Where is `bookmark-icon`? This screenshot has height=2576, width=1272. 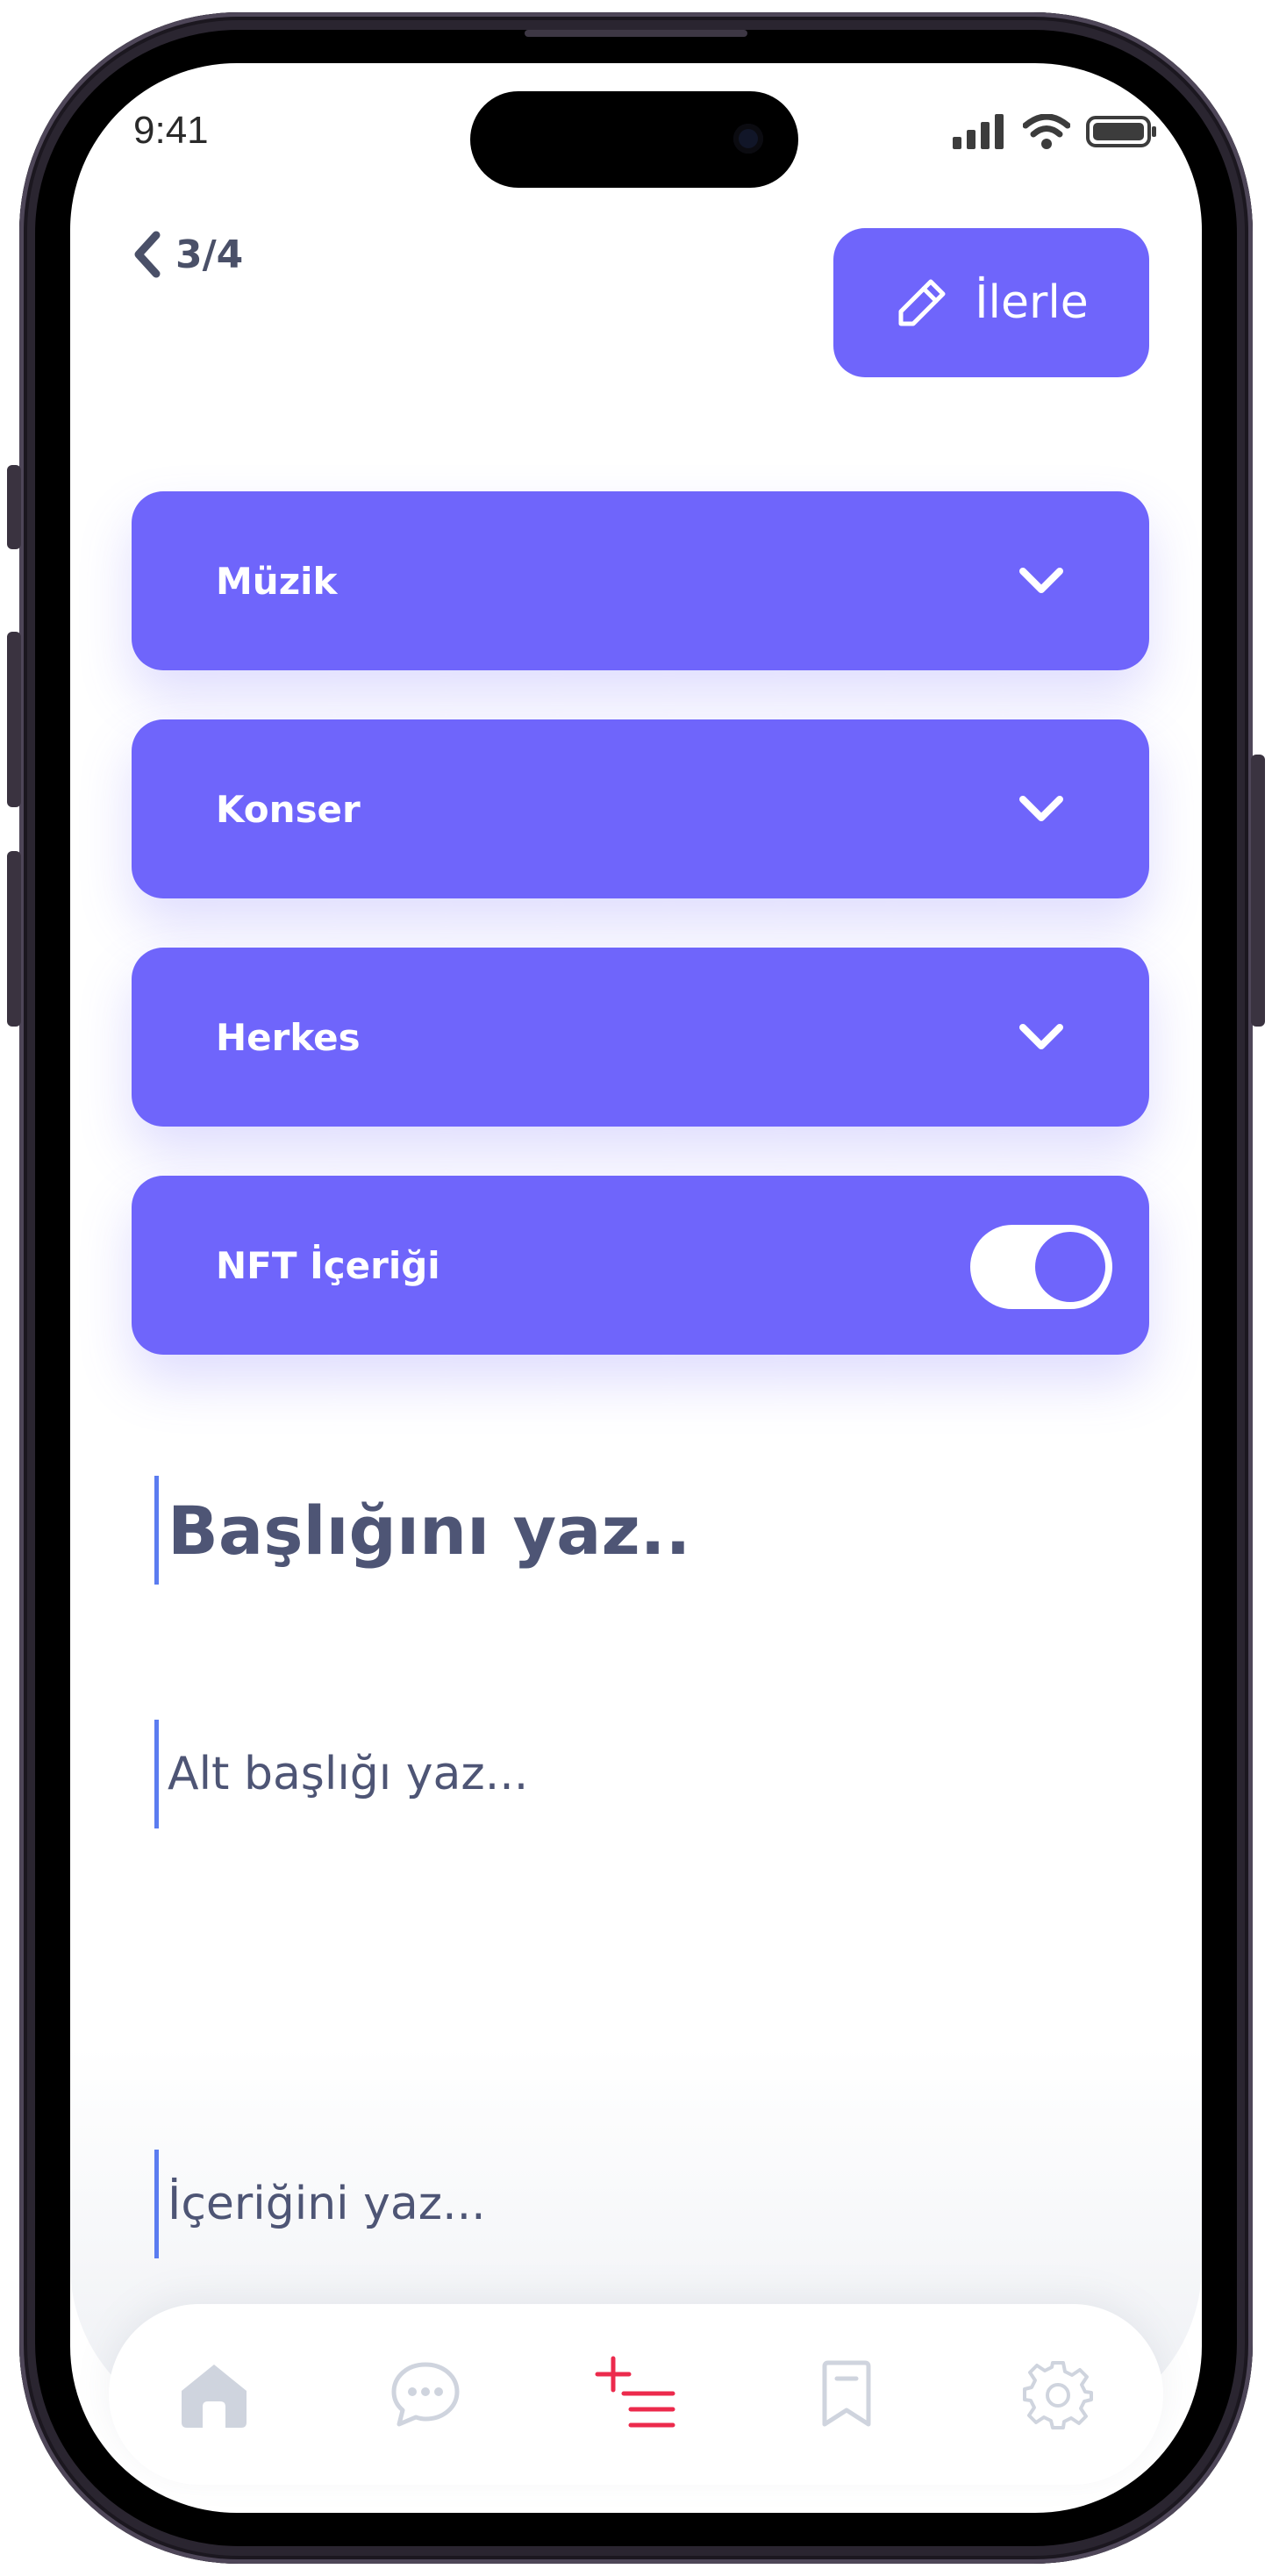 bookmark-icon is located at coordinates (846, 2393).